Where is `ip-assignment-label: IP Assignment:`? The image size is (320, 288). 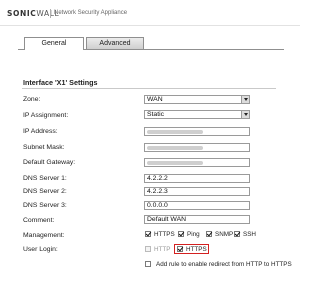
ip-assignment-label: IP Assignment: is located at coordinates (46, 115).